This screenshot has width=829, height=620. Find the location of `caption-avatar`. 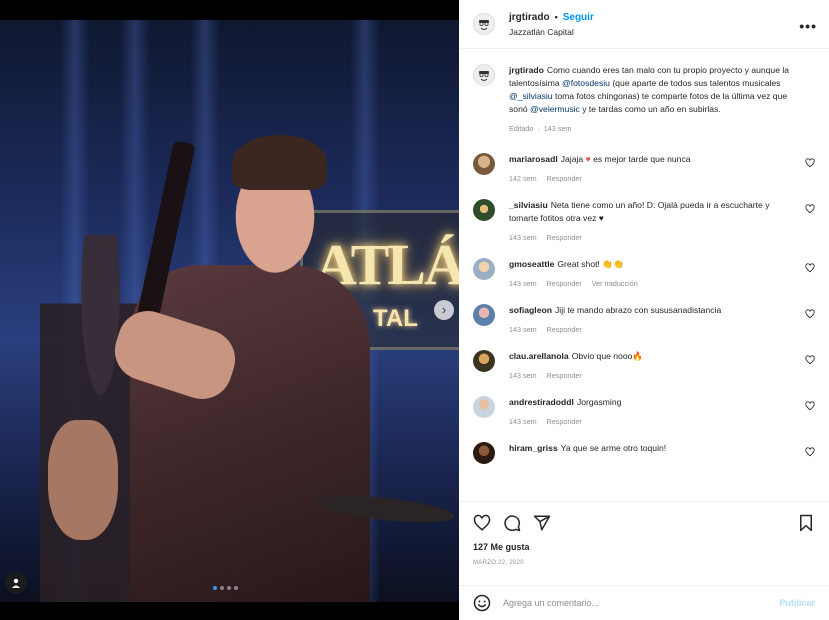

caption-avatar is located at coordinates (484, 75).